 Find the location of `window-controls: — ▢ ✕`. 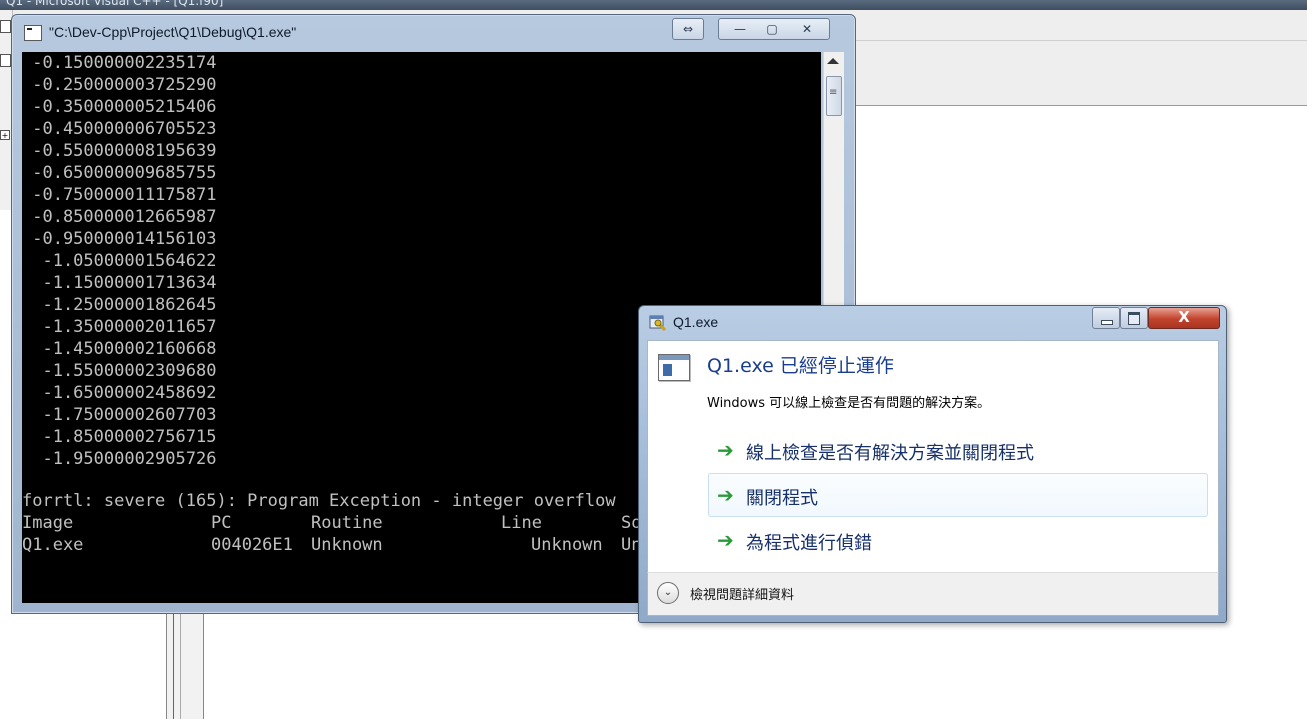

window-controls: — ▢ ✕ is located at coordinates (774, 29).